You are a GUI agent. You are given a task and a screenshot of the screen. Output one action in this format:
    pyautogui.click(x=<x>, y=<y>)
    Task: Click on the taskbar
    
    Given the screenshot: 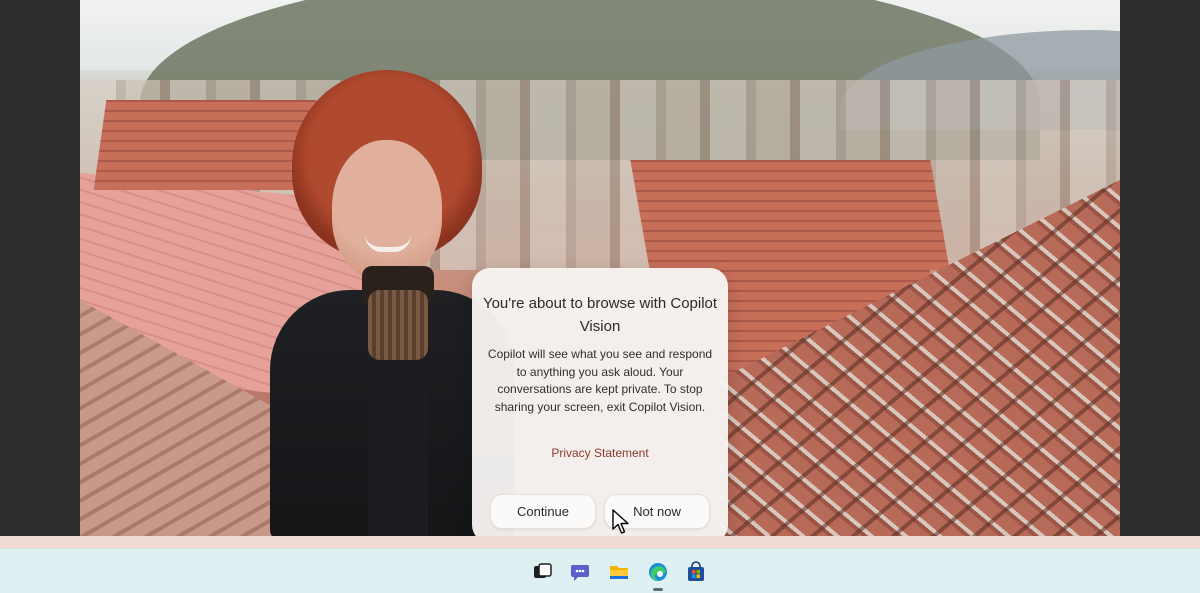 What is the action you would take?
    pyautogui.click(x=600, y=570)
    